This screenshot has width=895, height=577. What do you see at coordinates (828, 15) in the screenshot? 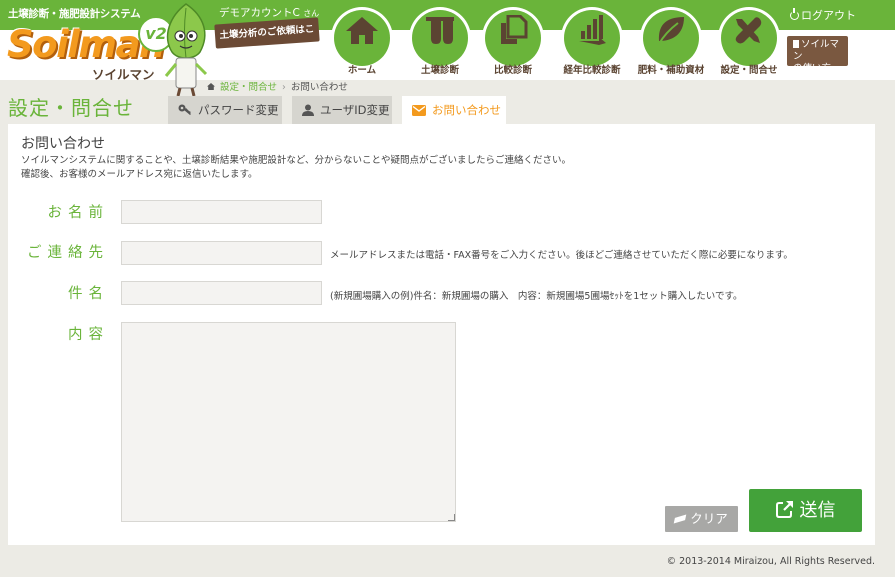
I see `logout-label: ログアウト` at bounding box center [828, 15].